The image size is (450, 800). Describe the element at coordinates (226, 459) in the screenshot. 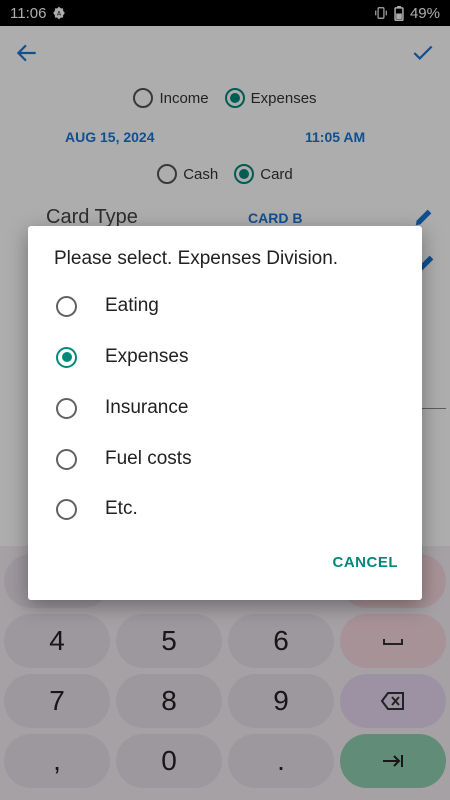

I see `option-fuel-costs: Fuel costs` at that location.